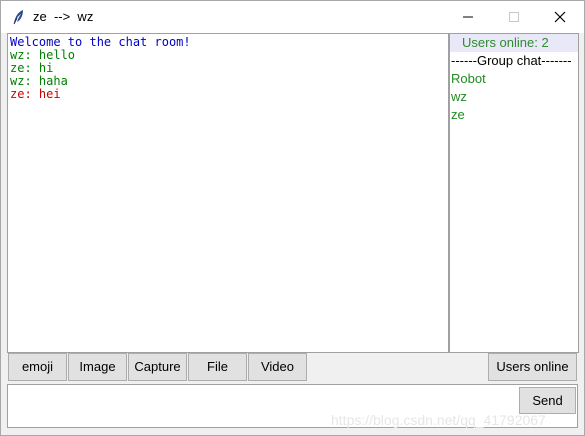 The width and height of the screenshot is (585, 436). Describe the element at coordinates (97, 367) in the screenshot. I see `image-button: Image` at that location.